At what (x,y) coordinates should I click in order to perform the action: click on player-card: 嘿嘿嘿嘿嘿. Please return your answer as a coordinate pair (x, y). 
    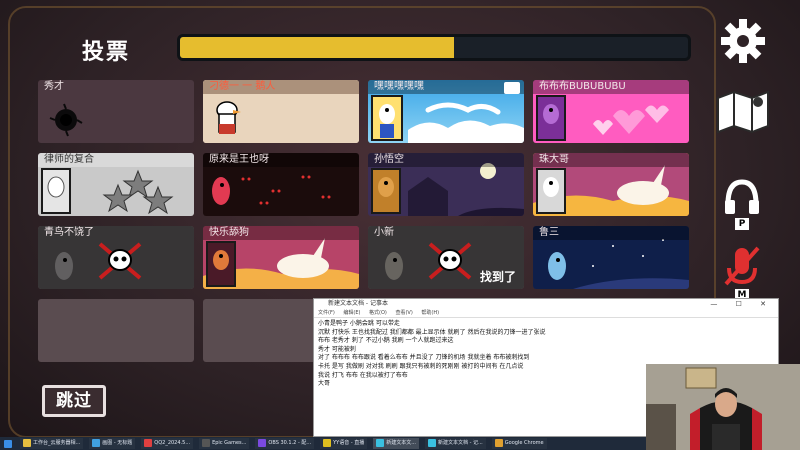
    Looking at the image, I should click on (446, 111).